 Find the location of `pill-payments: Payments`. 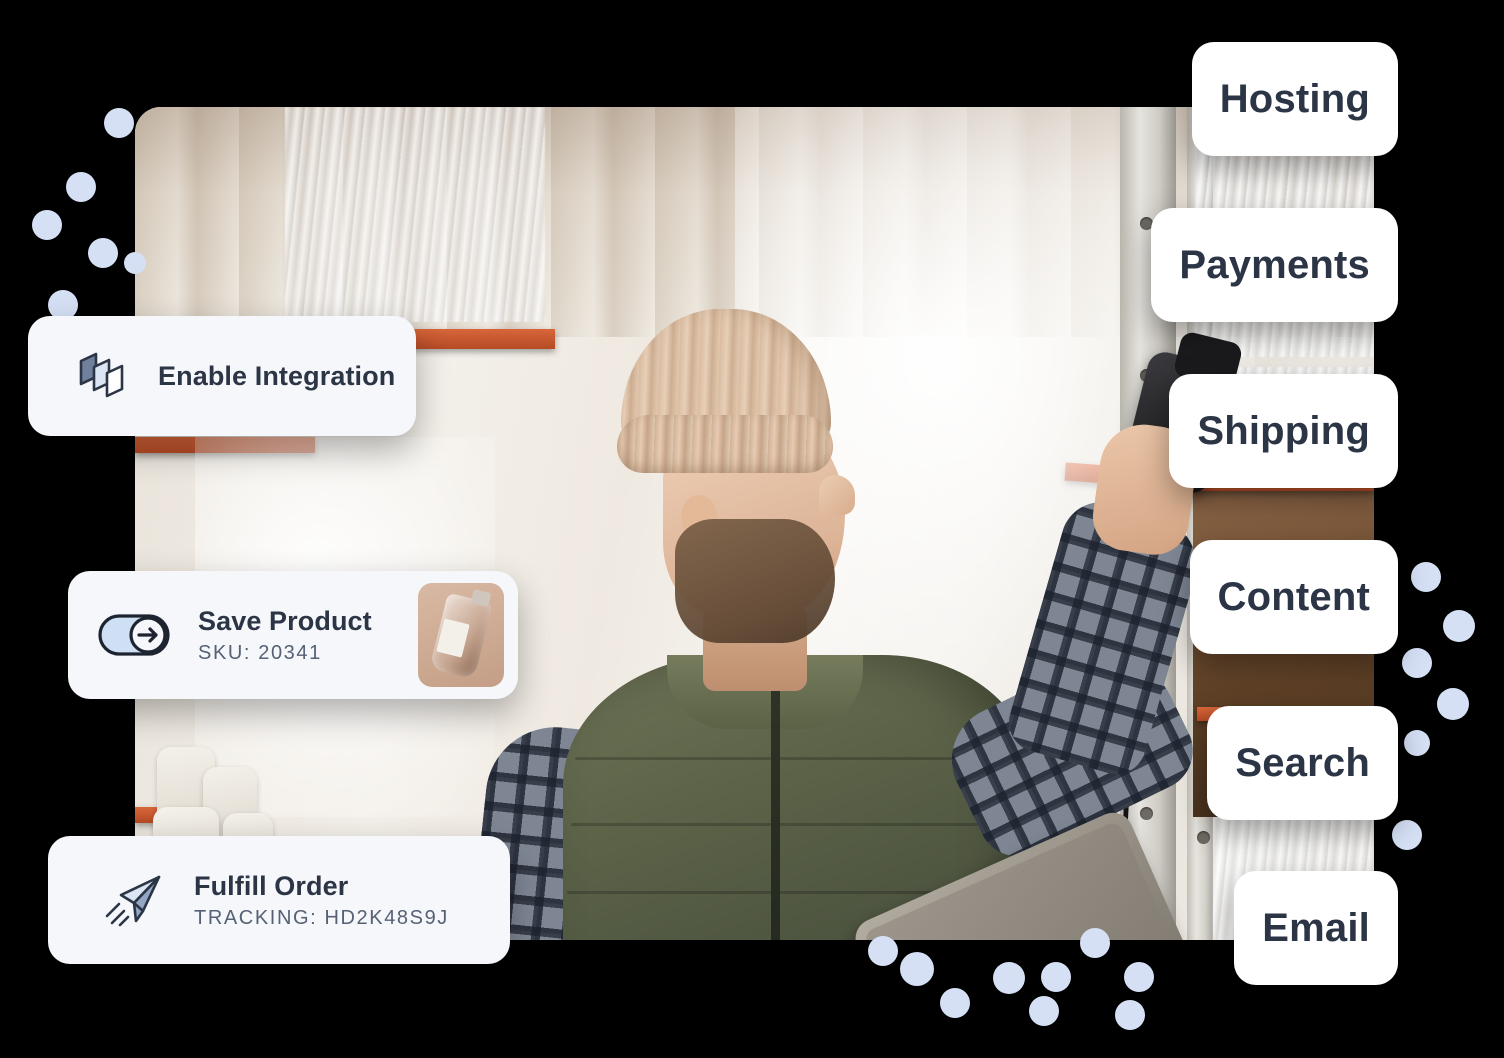

pill-payments: Payments is located at coordinates (1274, 265).